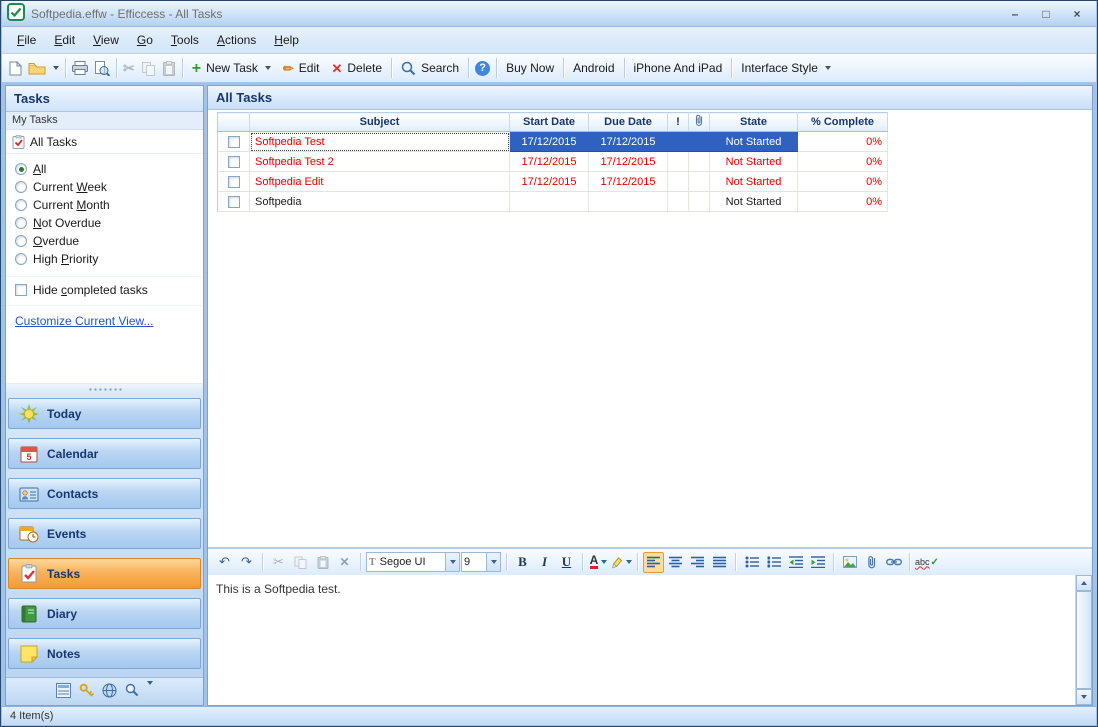 This screenshot has height=727, width=1098. What do you see at coordinates (106, 40) in the screenshot?
I see `menu-view: View` at bounding box center [106, 40].